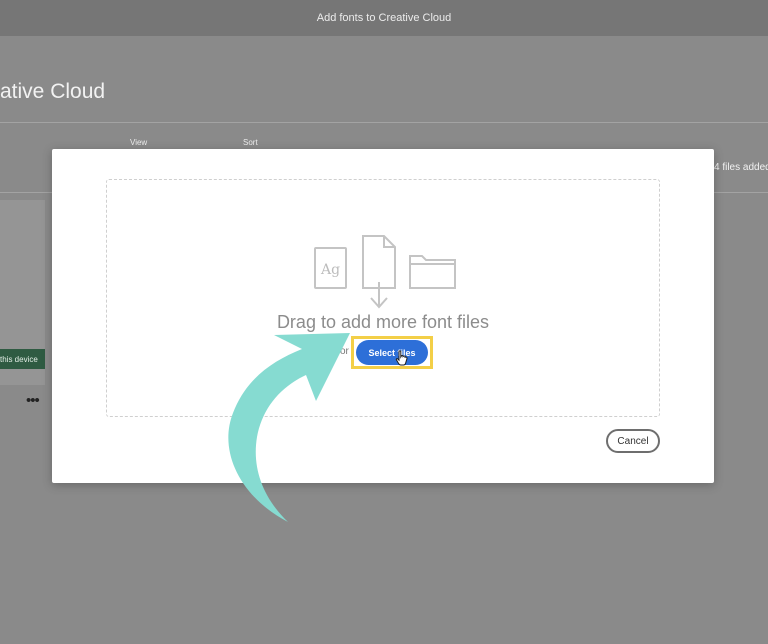 This screenshot has width=768, height=644. What do you see at coordinates (401, 358) in the screenshot?
I see `hand-cursor-icon` at bounding box center [401, 358].